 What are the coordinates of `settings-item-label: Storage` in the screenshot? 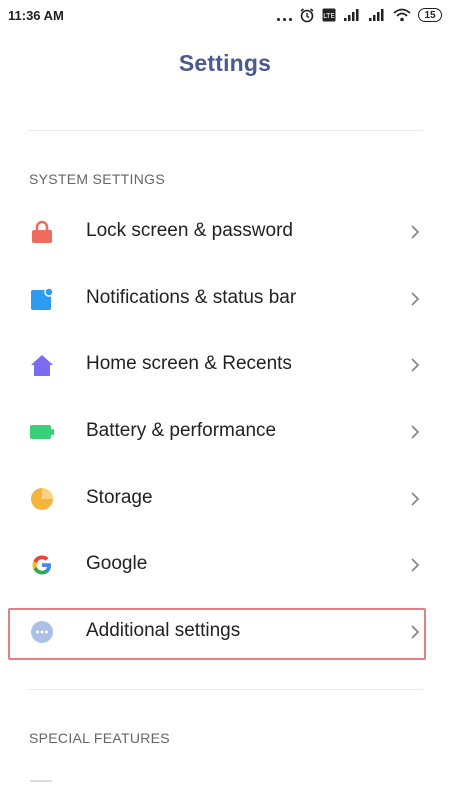 It's located at (119, 497).